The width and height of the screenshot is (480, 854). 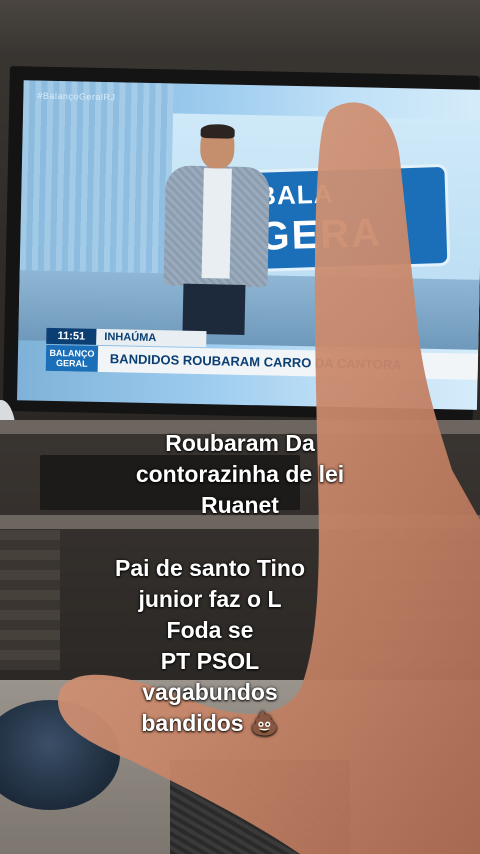 What do you see at coordinates (210, 599) in the screenshot?
I see `caption-bottom-line-2: junior faz o L` at bounding box center [210, 599].